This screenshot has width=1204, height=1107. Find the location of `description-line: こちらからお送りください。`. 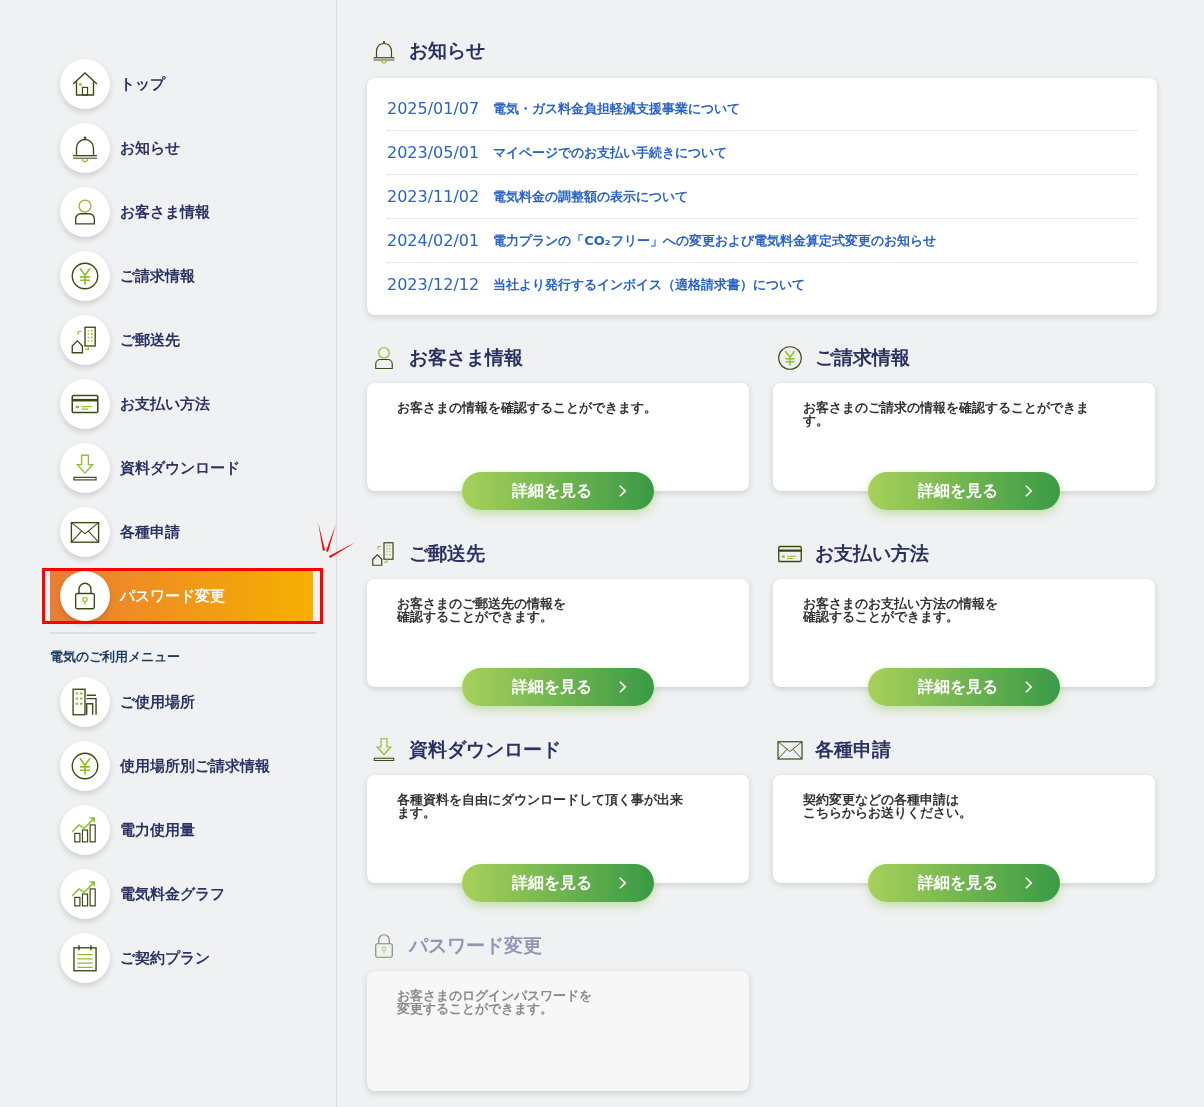

description-line: こちらからお送りください。 is located at coordinates (887, 813).